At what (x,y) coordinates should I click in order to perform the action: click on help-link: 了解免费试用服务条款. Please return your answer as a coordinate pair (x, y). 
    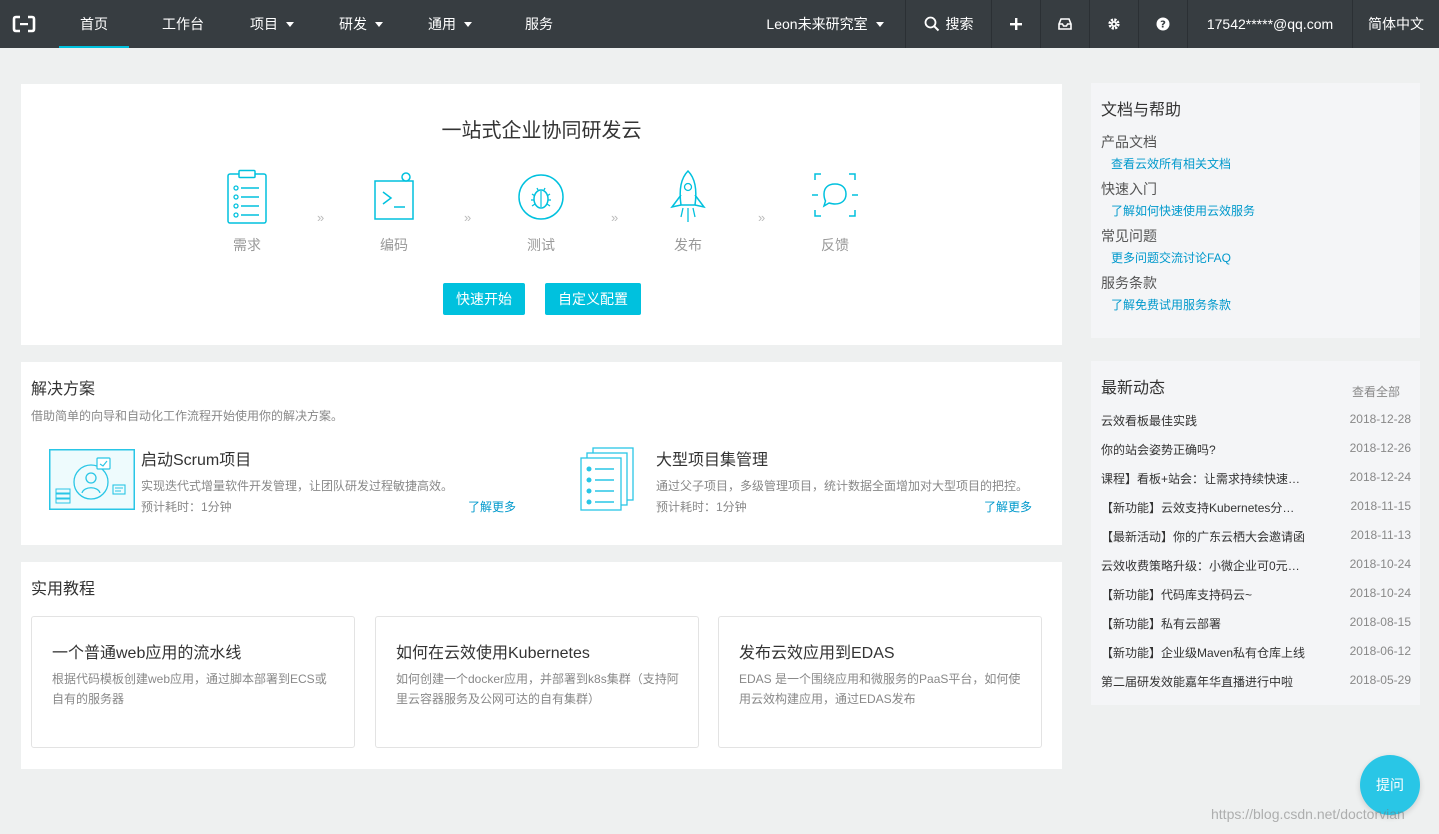
    Looking at the image, I should click on (1171, 304).